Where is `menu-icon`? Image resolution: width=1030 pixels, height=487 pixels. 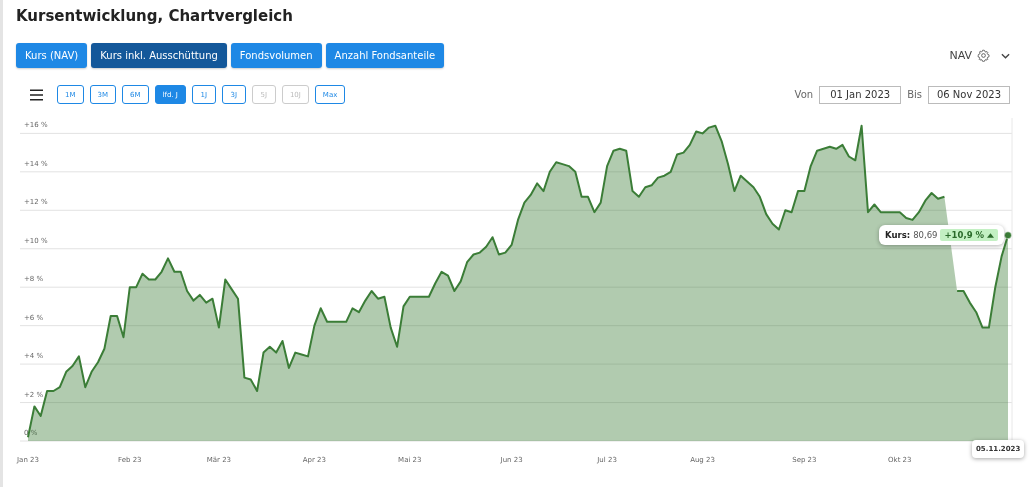 menu-icon is located at coordinates (36, 94).